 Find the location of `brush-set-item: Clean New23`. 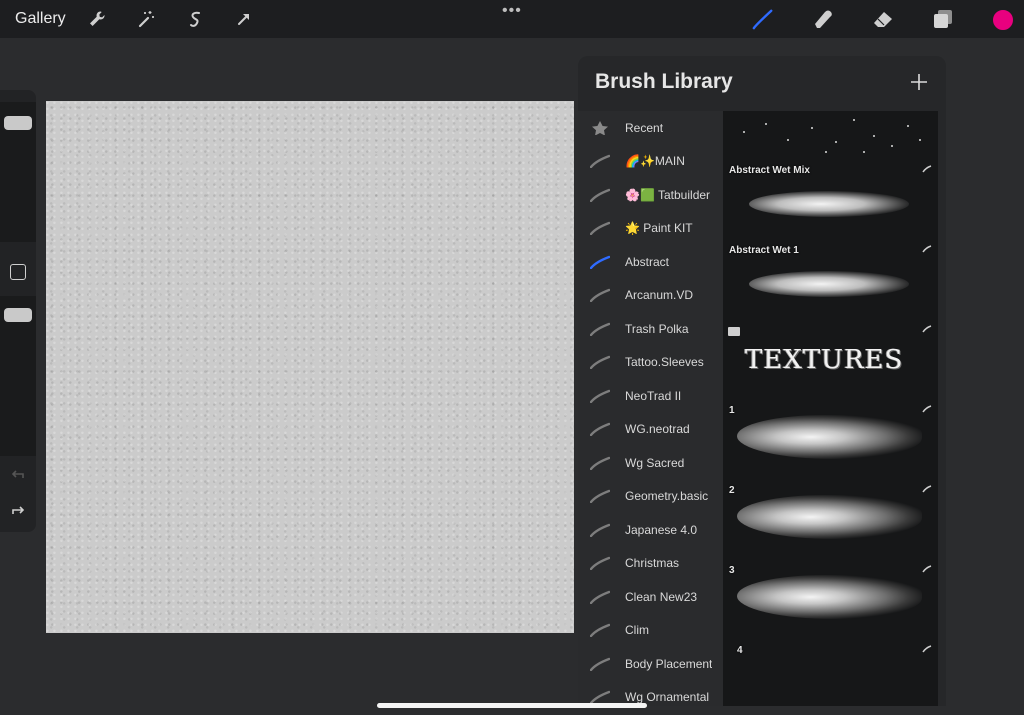

brush-set-item: Clean New23 is located at coordinates (650, 596).